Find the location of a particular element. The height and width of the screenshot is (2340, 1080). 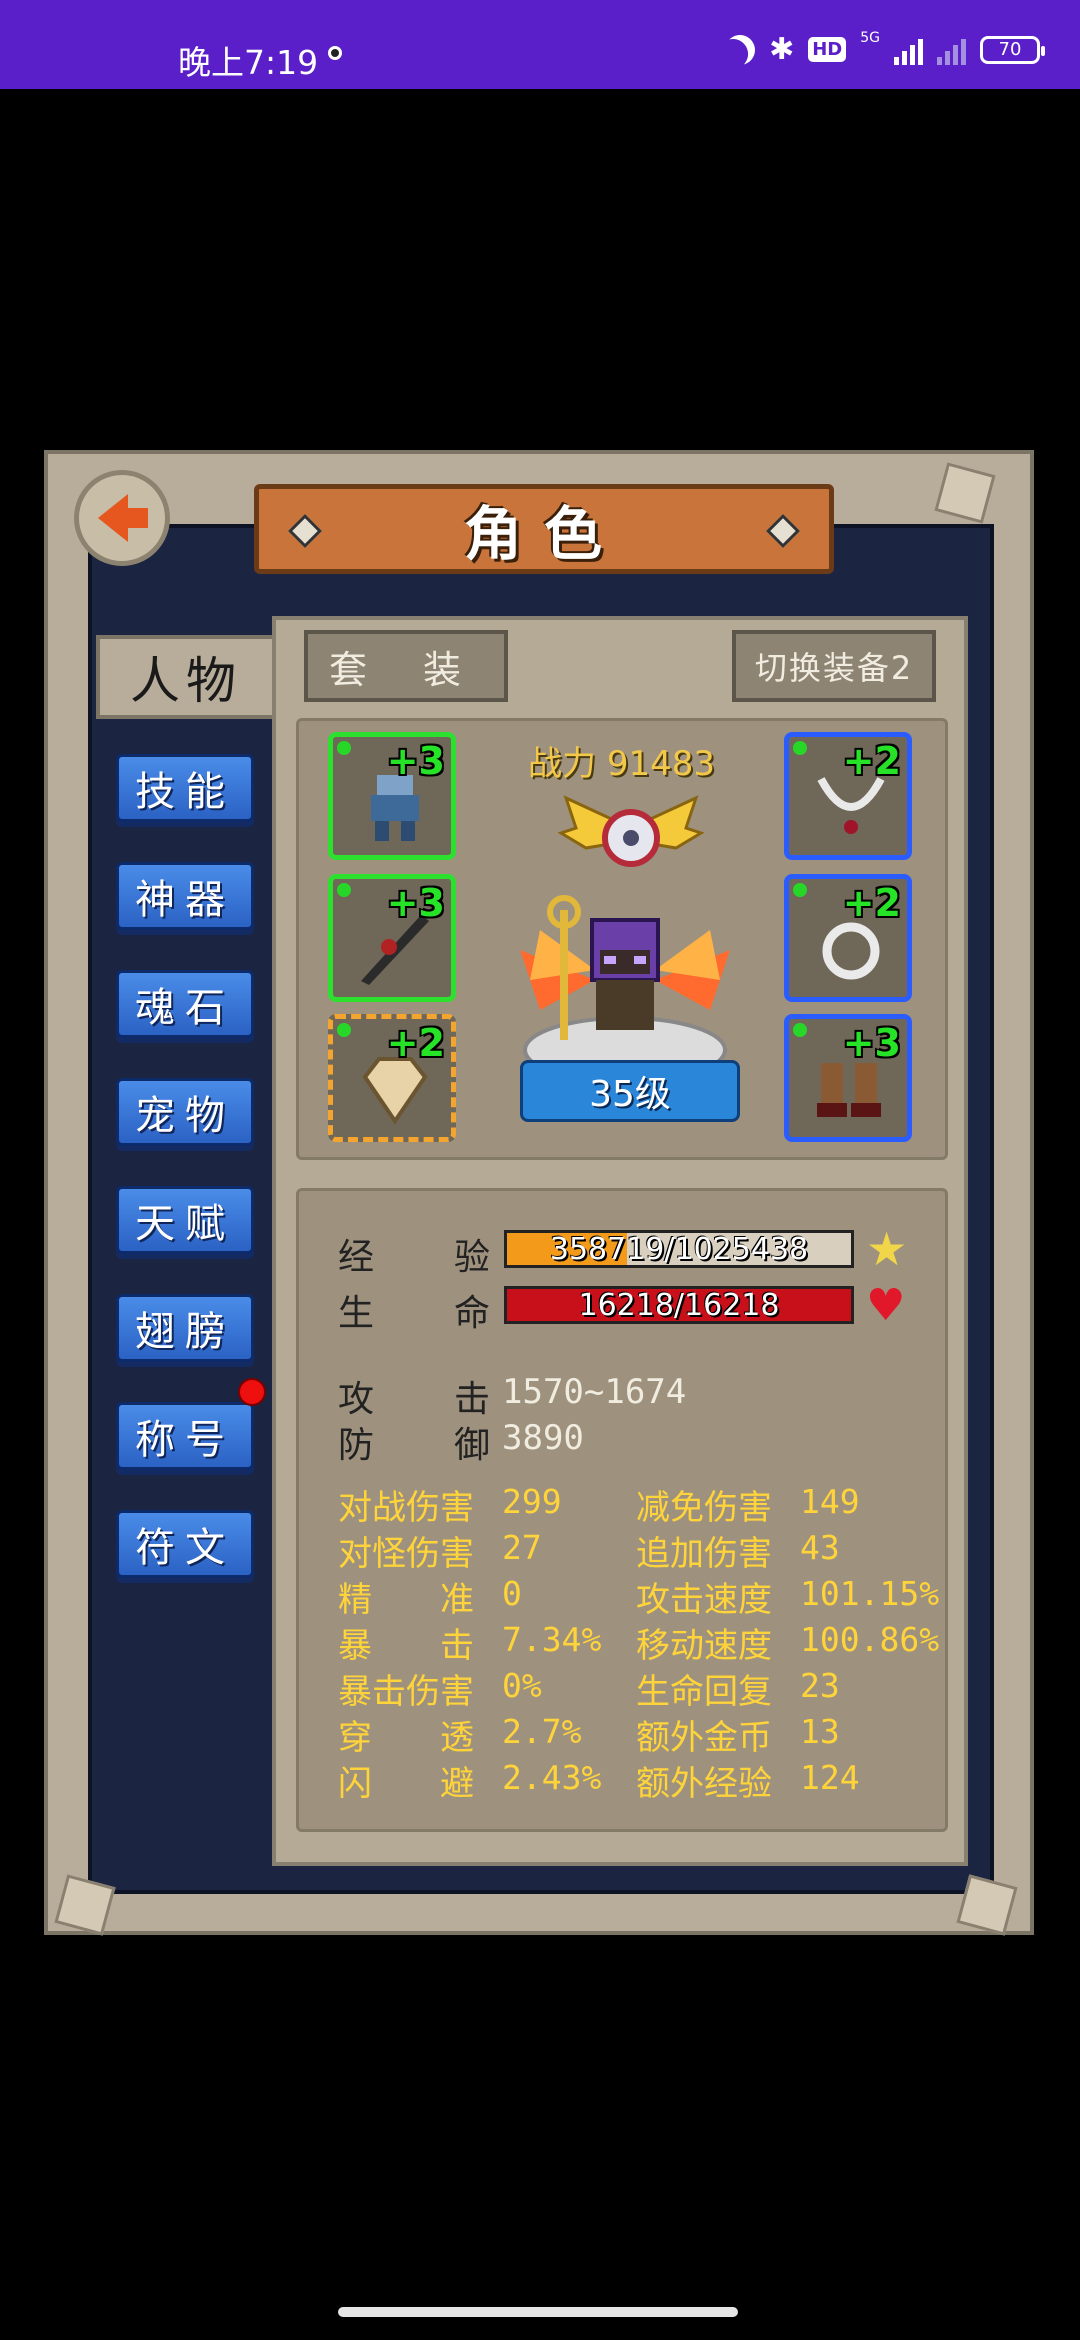

signal-2-icon is located at coordinates (951, 50).